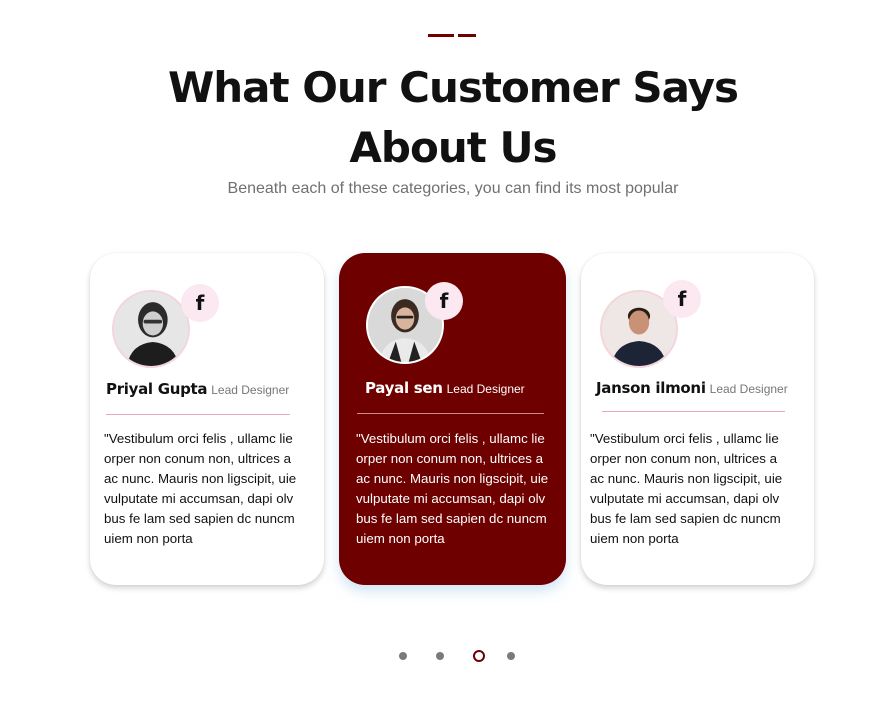  I want to click on section-title-line-2: About Us, so click(453, 147).